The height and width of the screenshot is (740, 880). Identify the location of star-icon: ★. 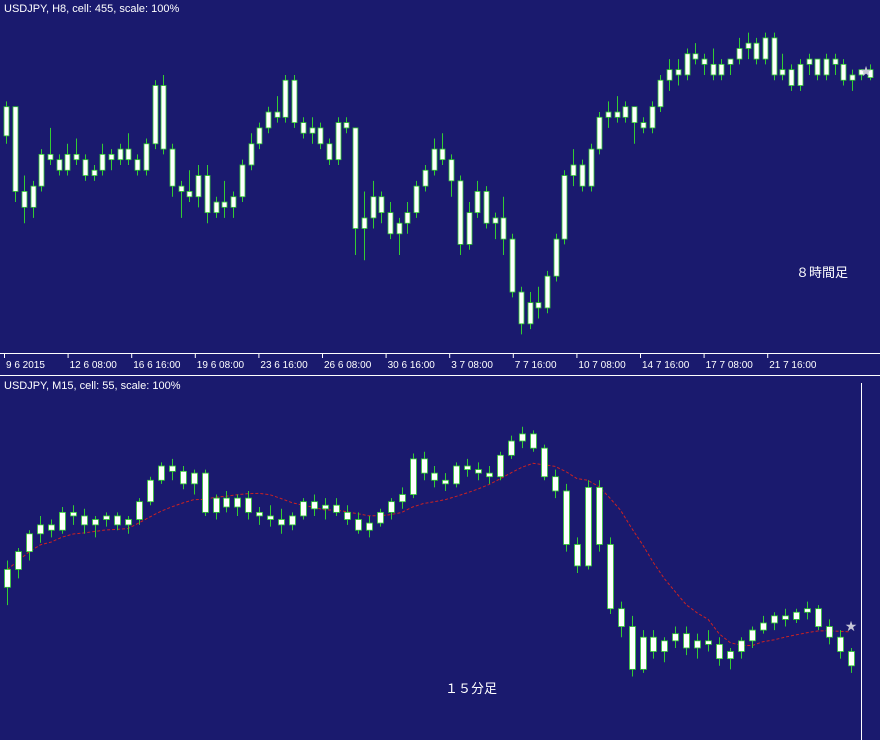
(866, 71).